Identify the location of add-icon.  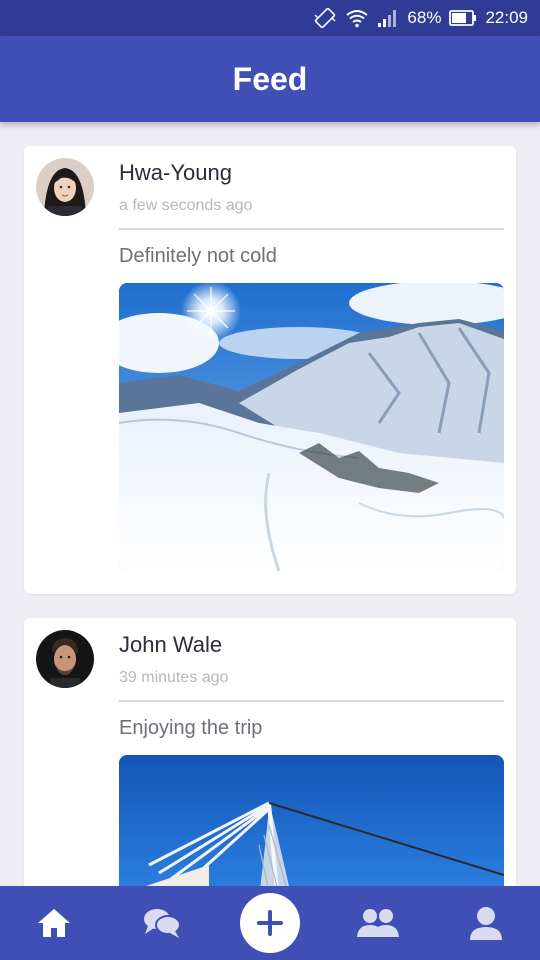
(270, 923).